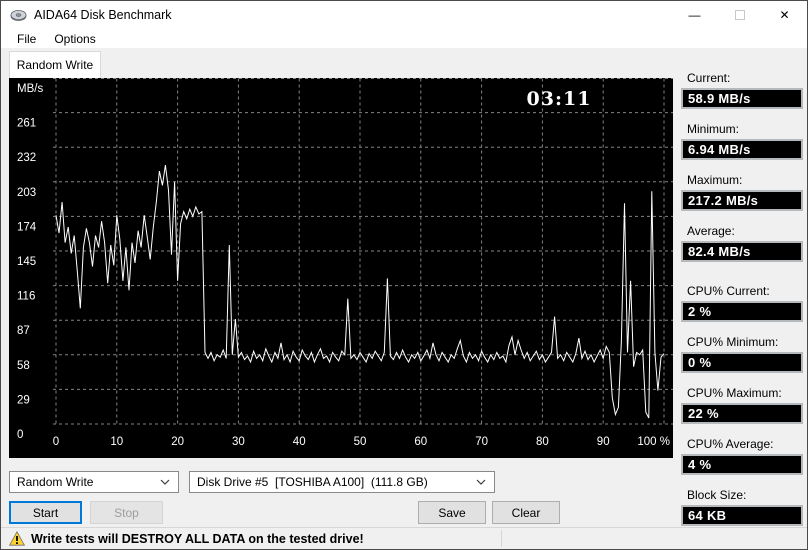 The image size is (808, 550). Describe the element at coordinates (312, 482) in the screenshot. I see `drive-value: Disk Drive #5 [TOSHIBA A100] (111.8 GB)` at that location.